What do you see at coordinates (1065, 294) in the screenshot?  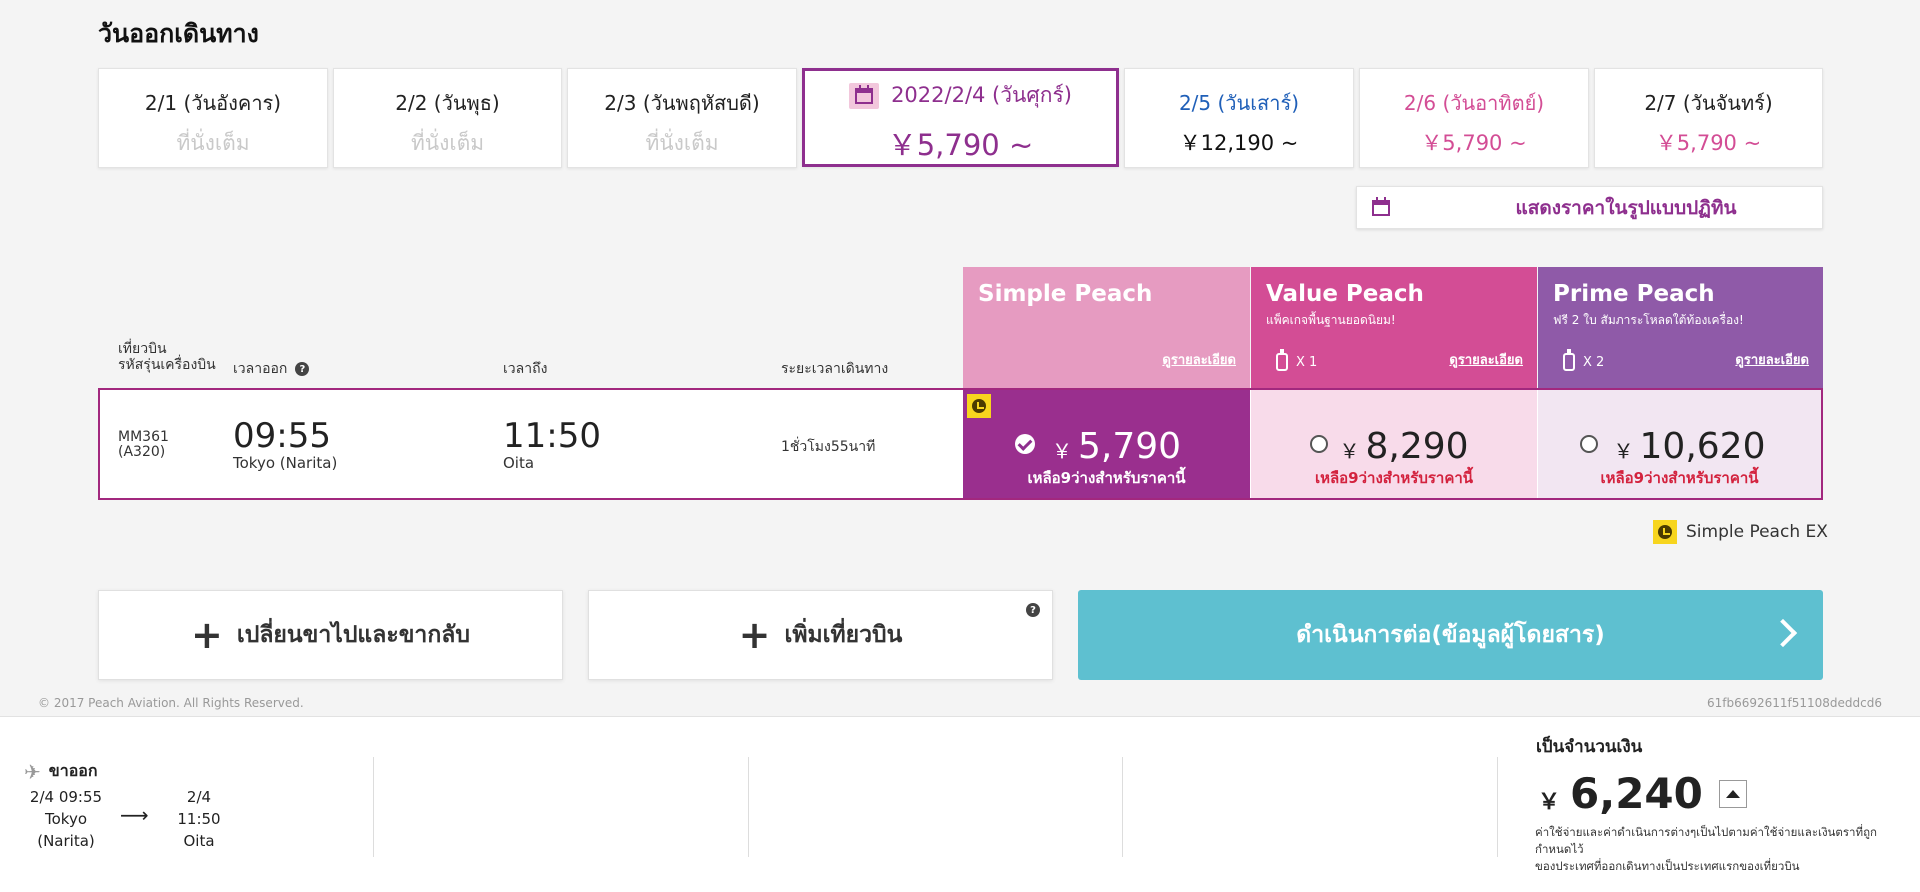 I see `fare-name: Simple Peach` at bounding box center [1065, 294].